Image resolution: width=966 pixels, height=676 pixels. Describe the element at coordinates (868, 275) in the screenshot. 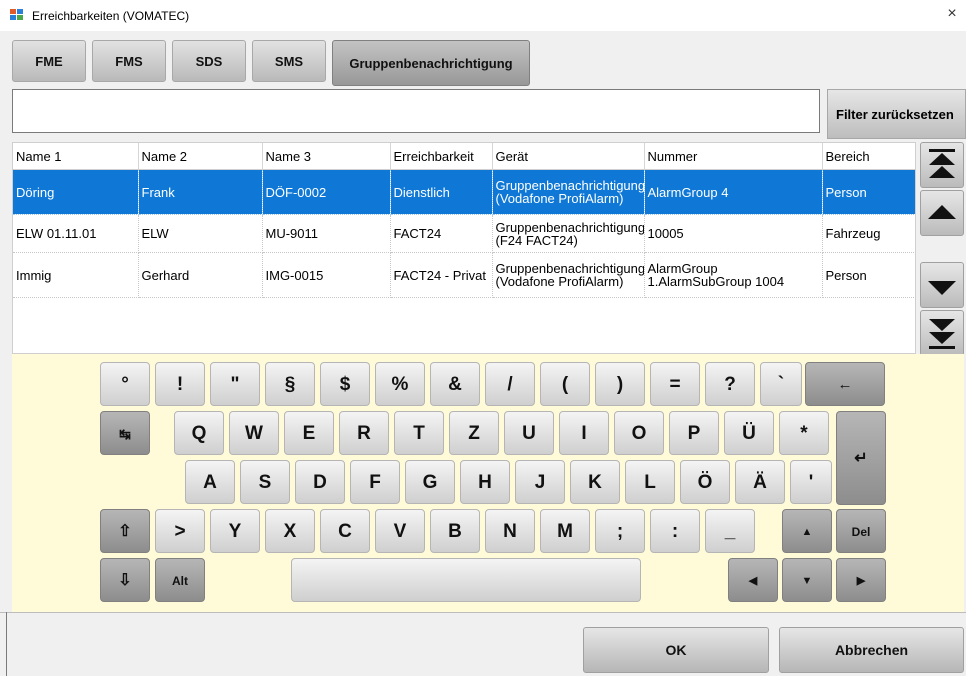

I see `table-cell: Person` at that location.